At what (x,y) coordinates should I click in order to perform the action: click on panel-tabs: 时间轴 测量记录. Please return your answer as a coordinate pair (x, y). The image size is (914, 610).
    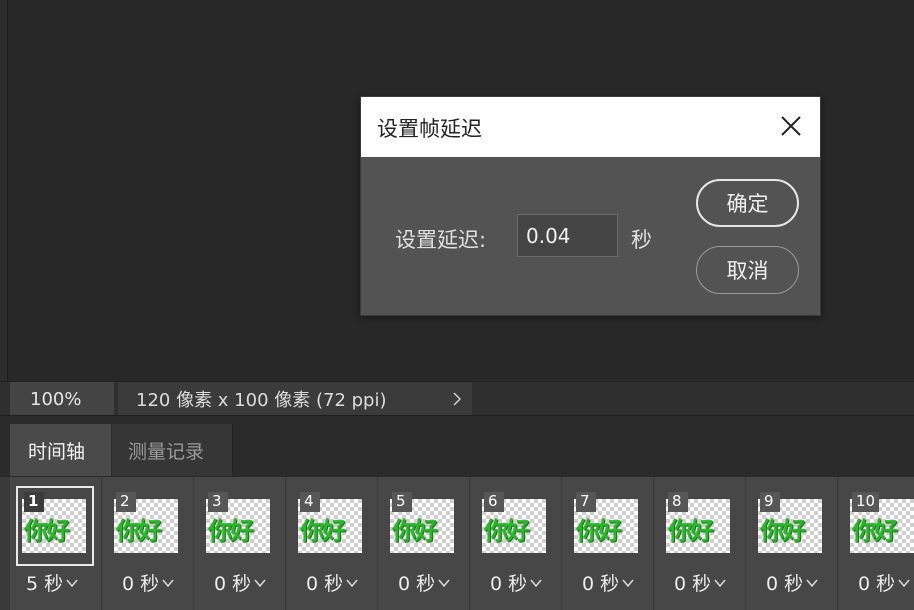
    Looking at the image, I should click on (457, 446).